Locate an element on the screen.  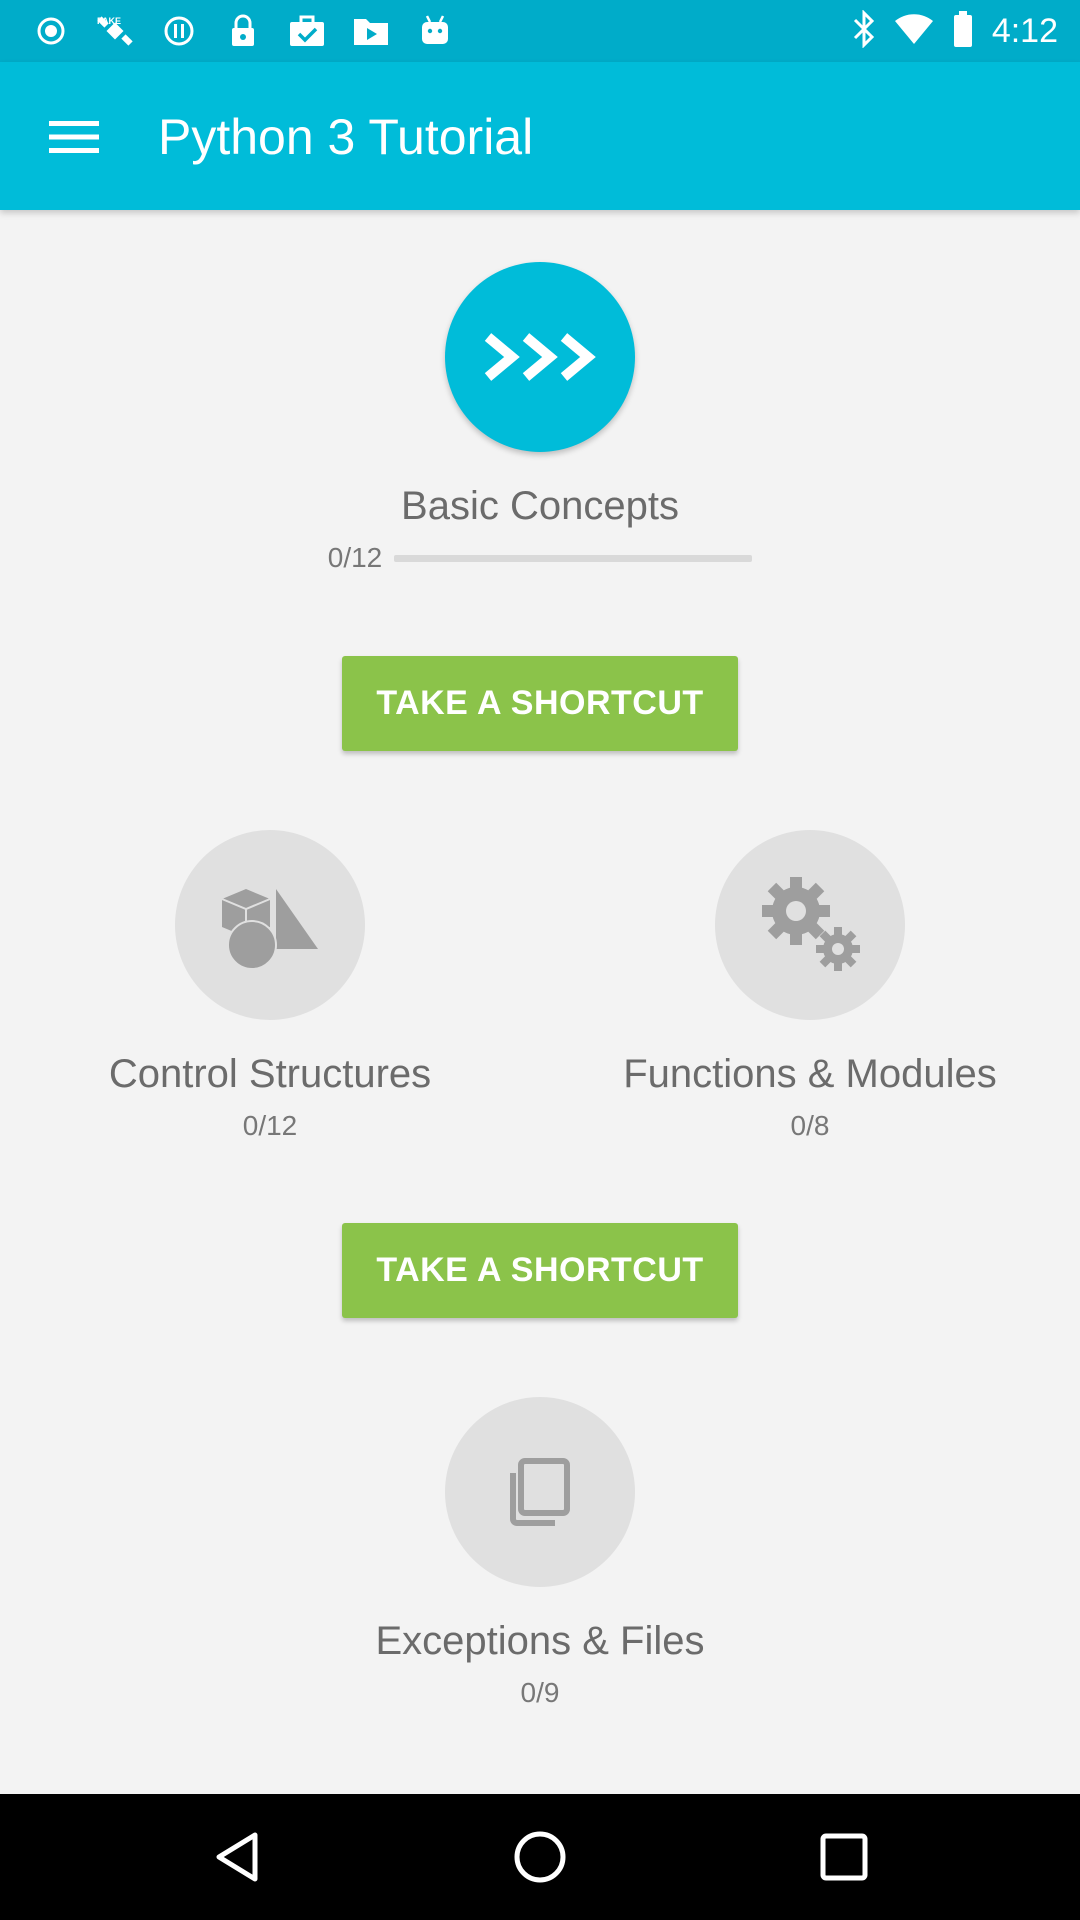
lesson-circle-exceptions-files is located at coordinates (540, 1492).